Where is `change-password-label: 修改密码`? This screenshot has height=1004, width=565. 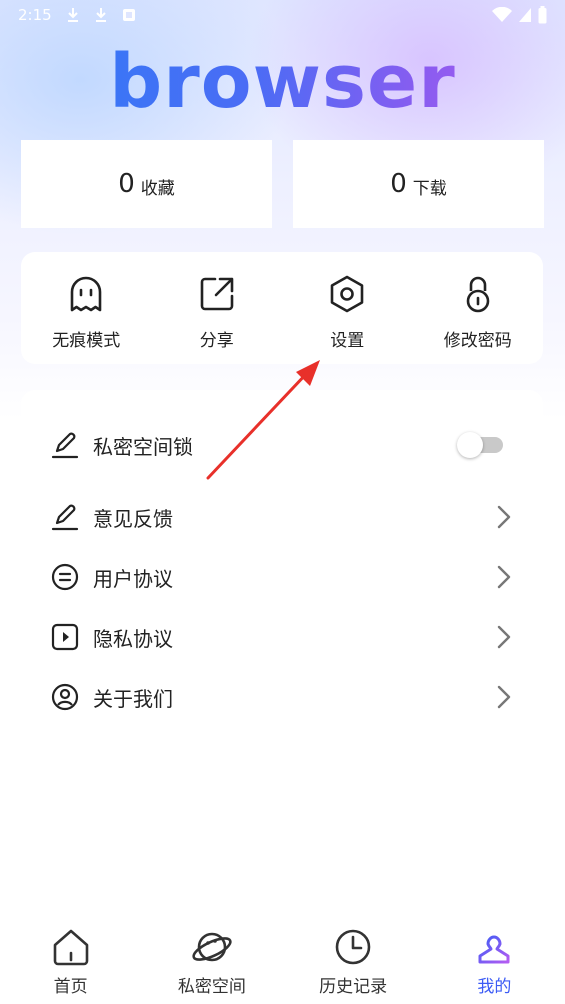
change-password-label: 修改密码 is located at coordinates (477, 341).